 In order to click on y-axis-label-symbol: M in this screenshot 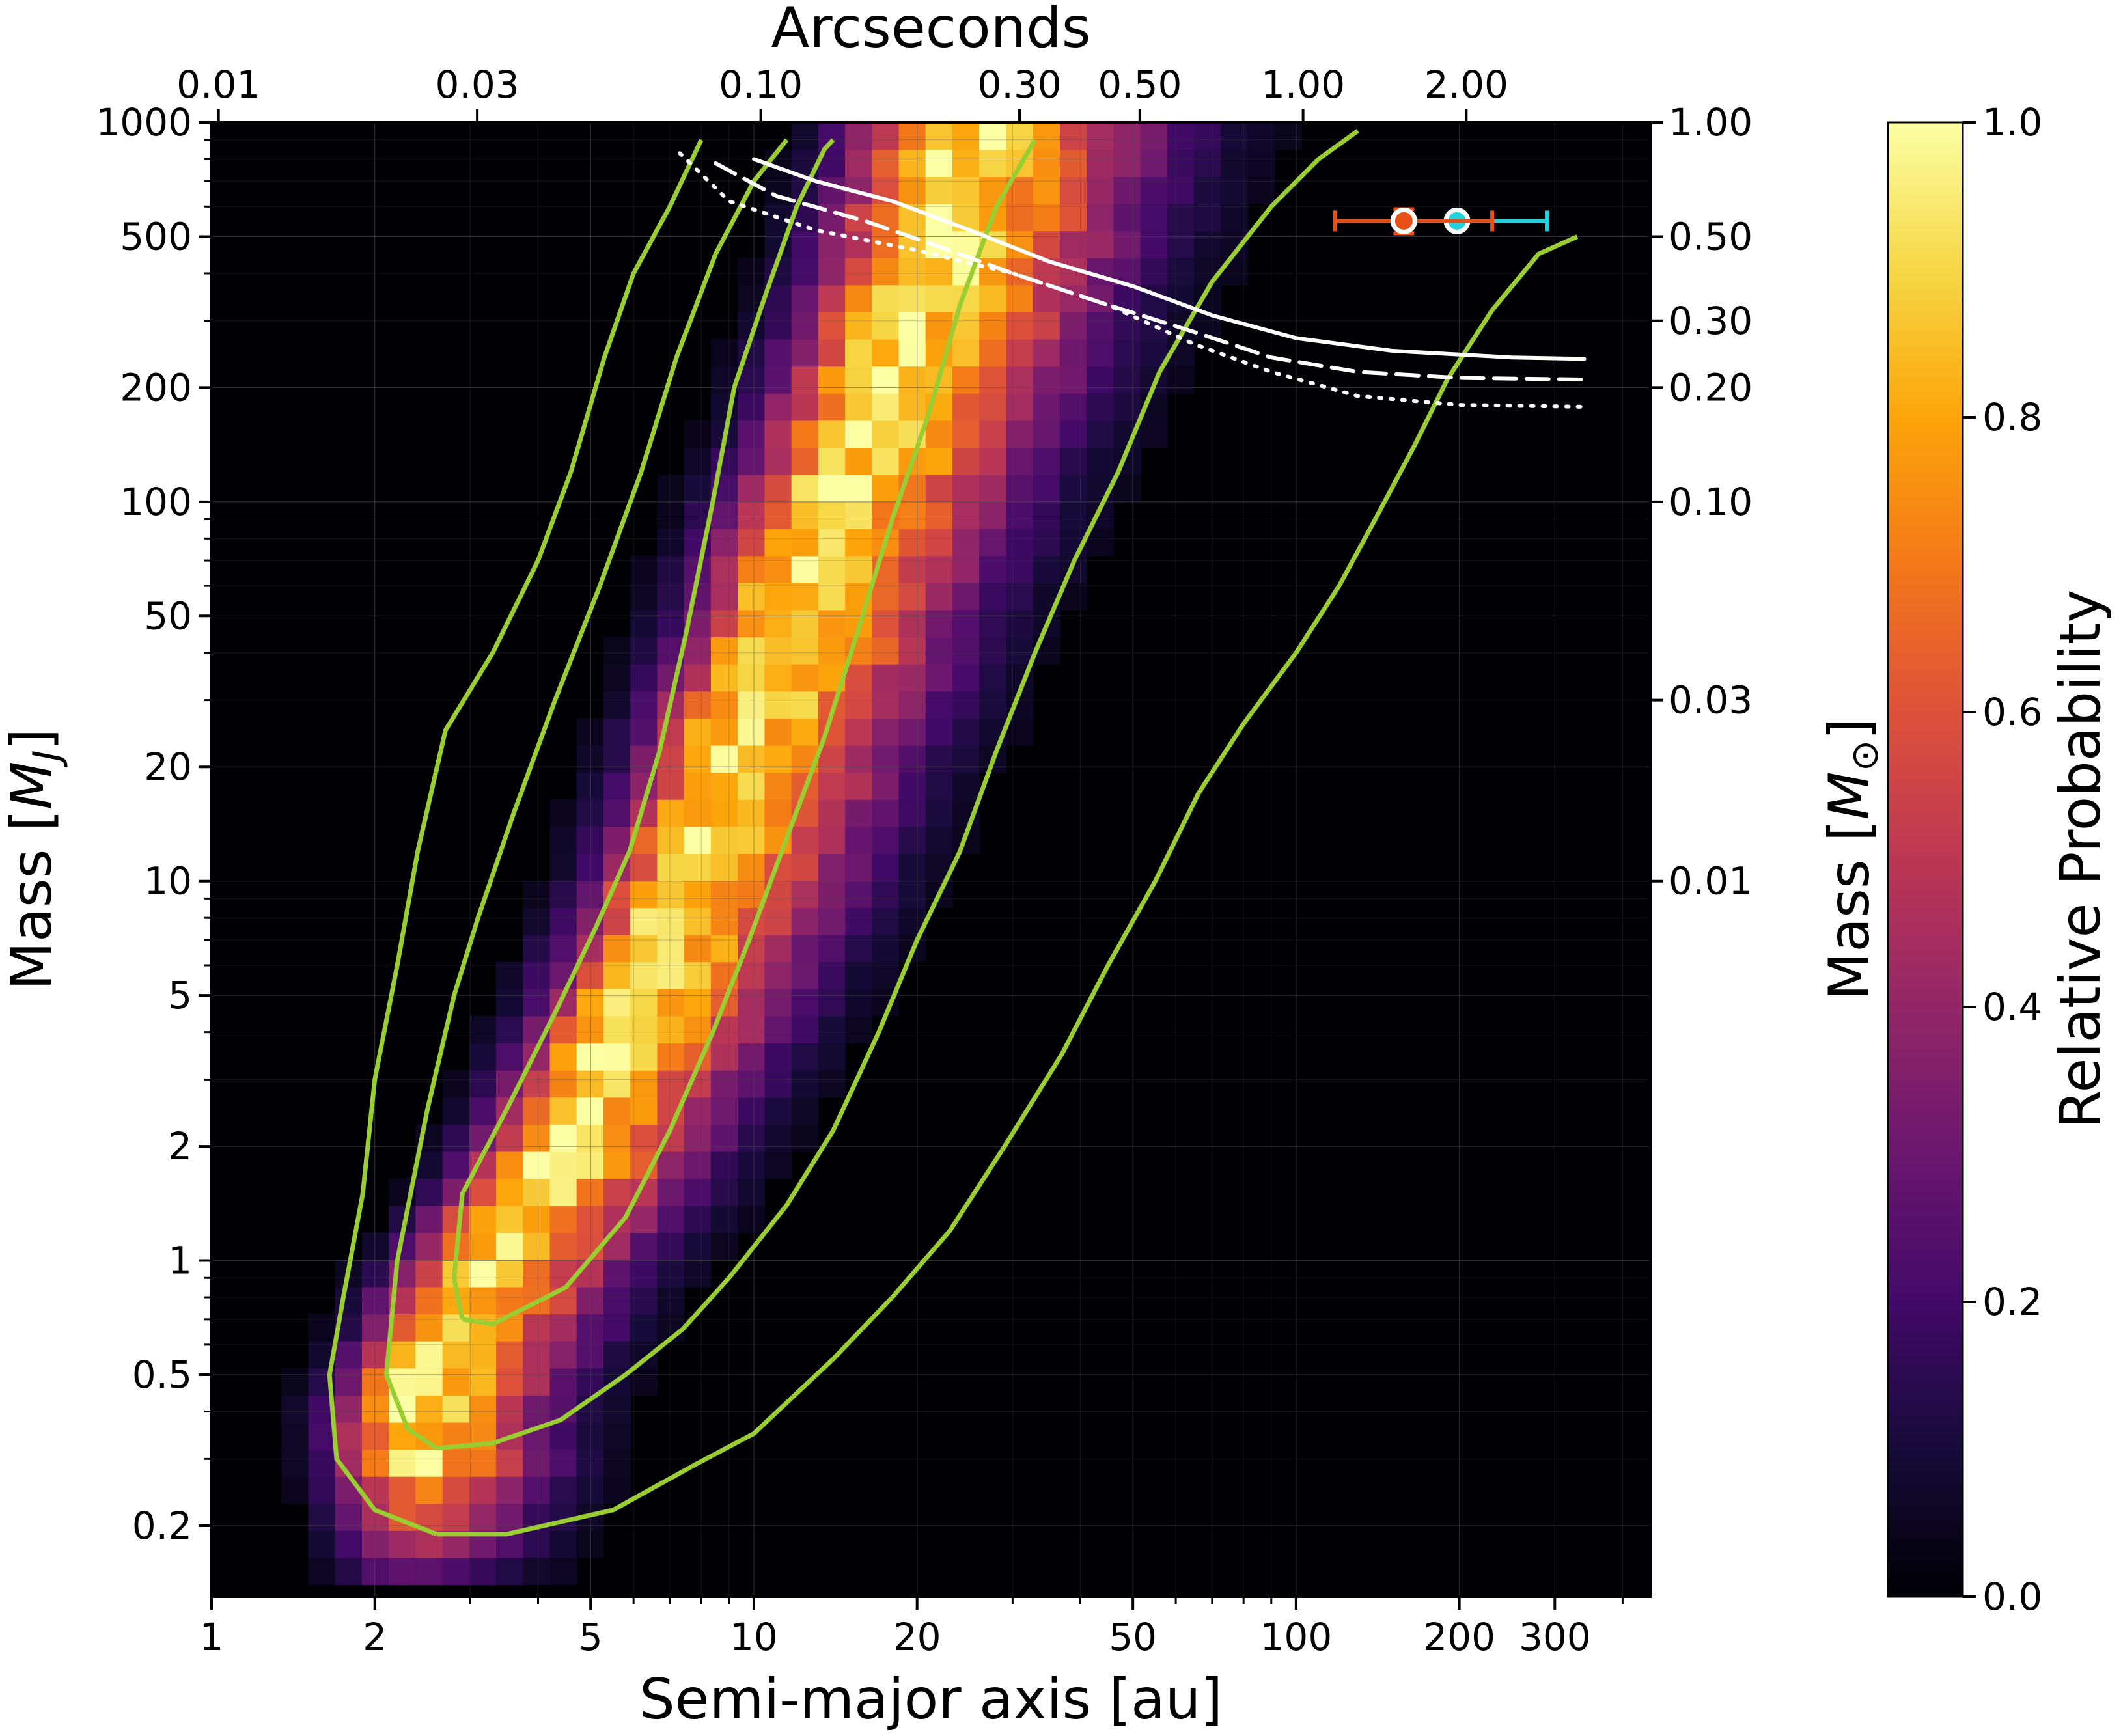, I will do `click(32, 786)`.